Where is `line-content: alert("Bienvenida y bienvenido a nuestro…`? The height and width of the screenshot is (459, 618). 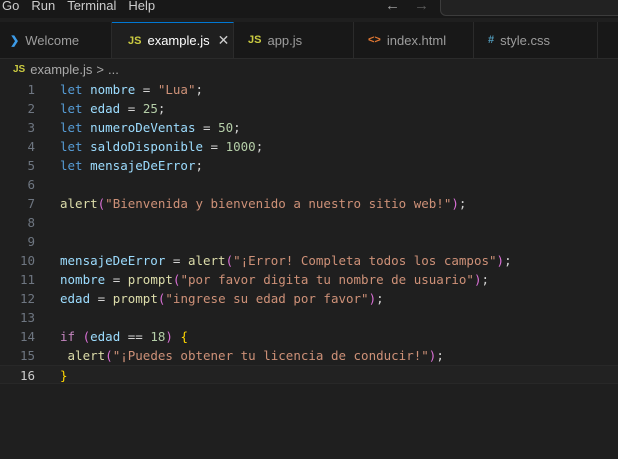
line-content: alert("Bienvenida y bienvenido a nuestro… is located at coordinates (263, 203).